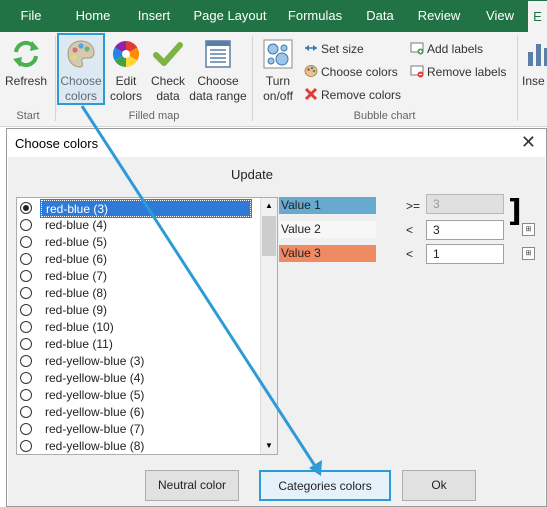 The height and width of the screenshot is (507, 547). What do you see at coordinates (76, 310) in the screenshot?
I see `palette-option-label: red-blue (9)` at bounding box center [76, 310].